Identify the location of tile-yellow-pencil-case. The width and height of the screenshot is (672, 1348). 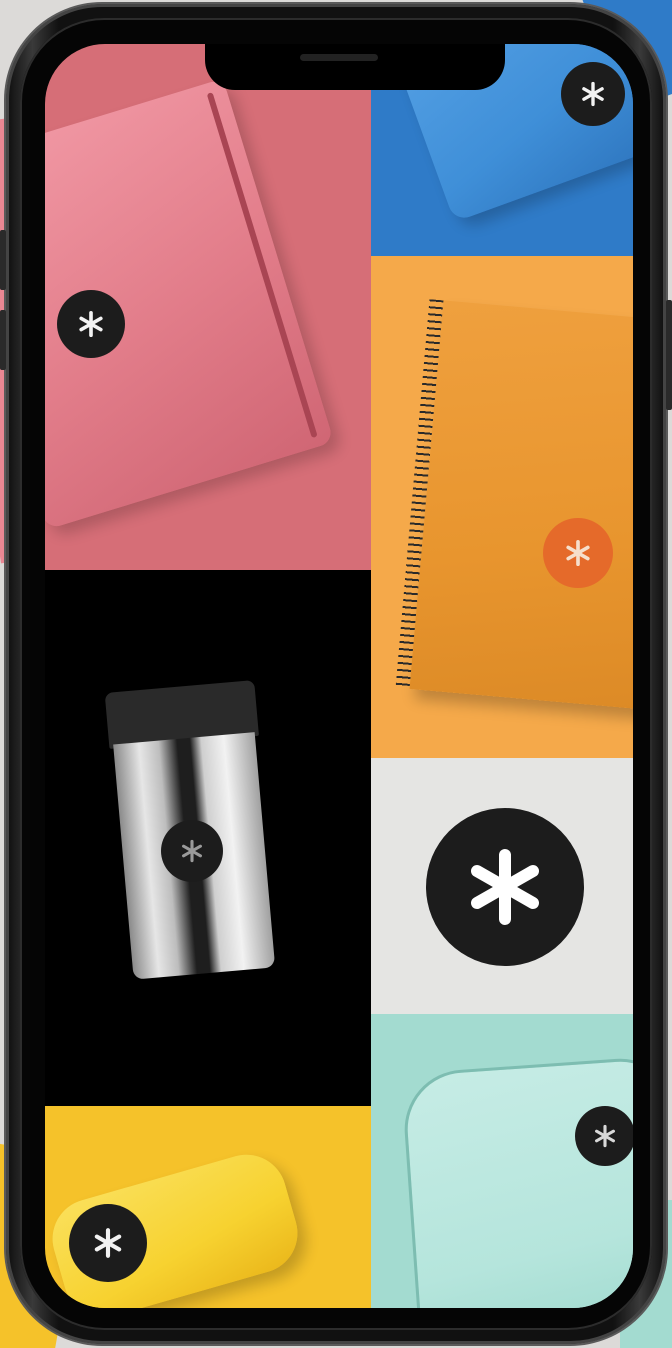
(208, 1207).